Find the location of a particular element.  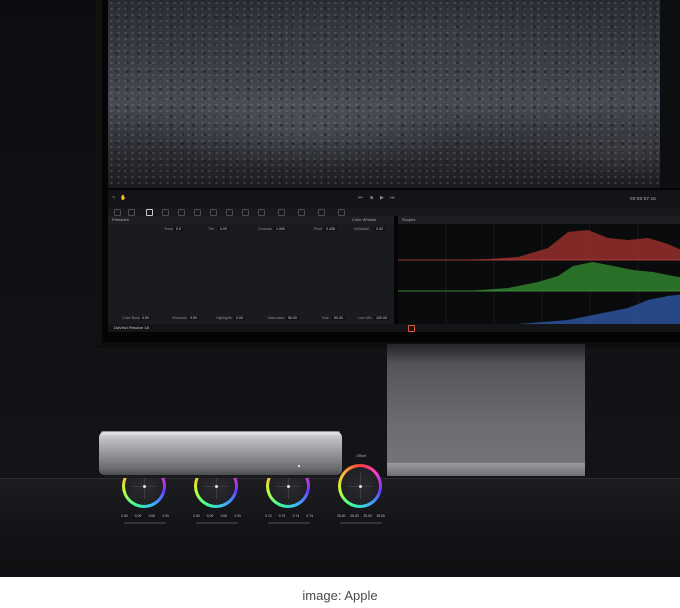

lift-master-slider is located at coordinates (145, 523).